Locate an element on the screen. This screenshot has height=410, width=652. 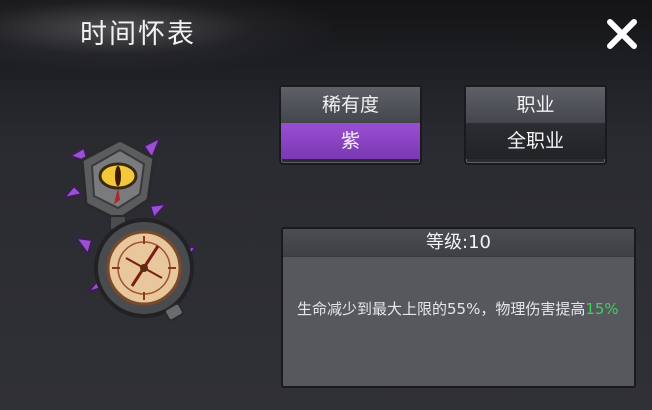
class-value: 全职业 is located at coordinates (535, 141).